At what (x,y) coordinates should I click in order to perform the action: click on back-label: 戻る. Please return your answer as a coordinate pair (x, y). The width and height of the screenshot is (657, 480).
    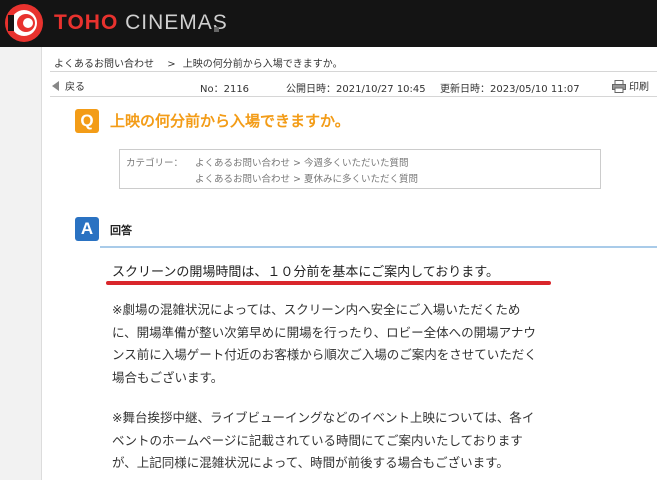
    Looking at the image, I should click on (75, 87).